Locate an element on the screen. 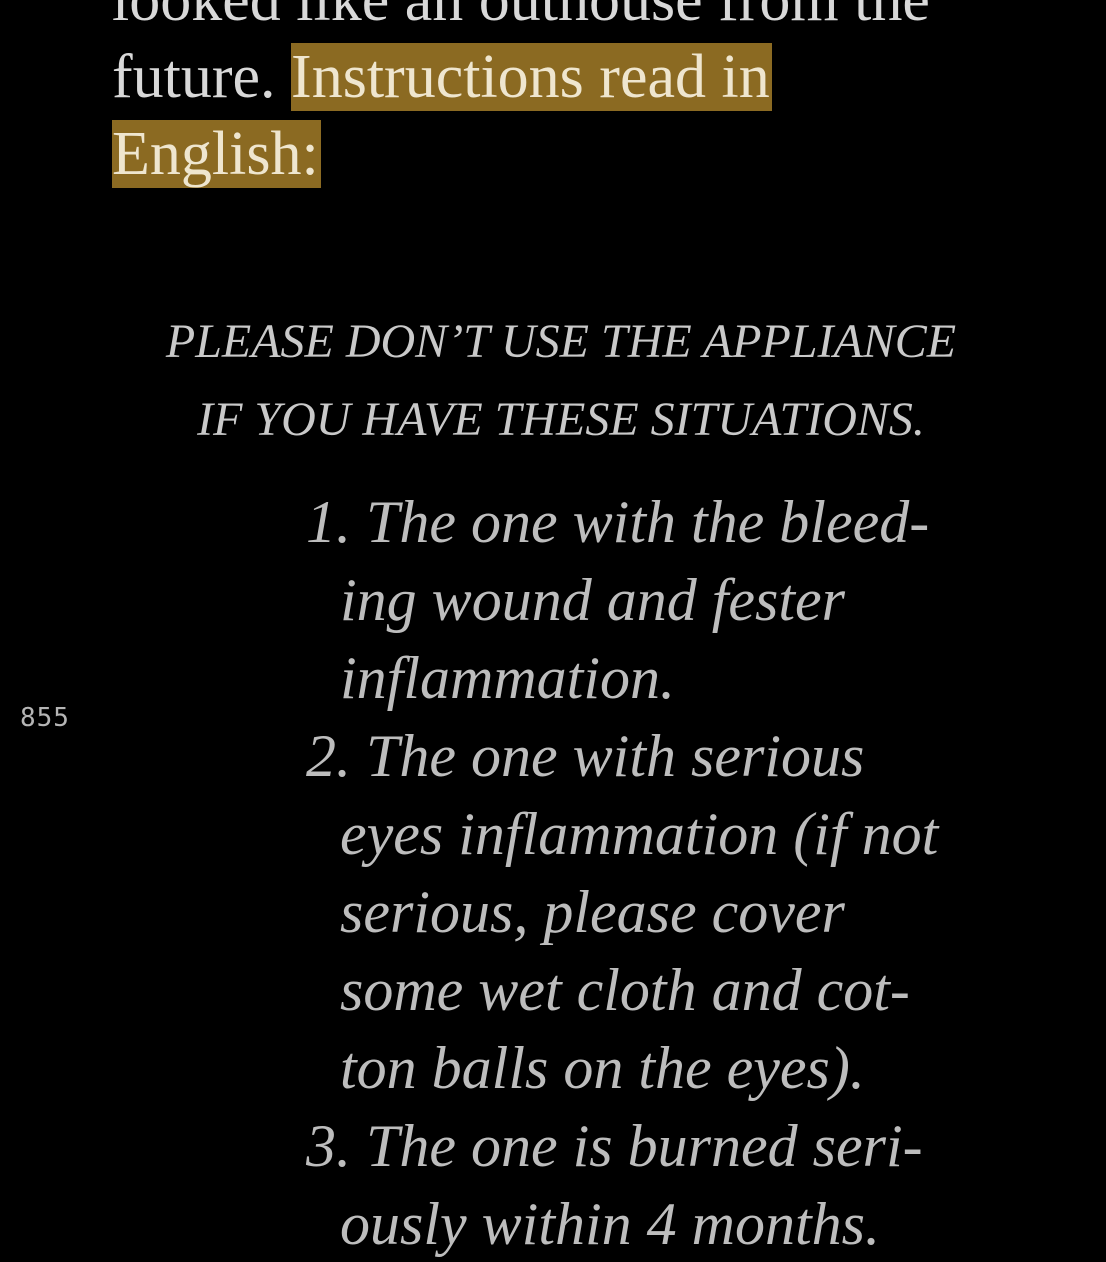 Image resolution: width=1106 pixels, height=1262 pixels. paragraph-line-partial: looked like an outhouse from the is located at coordinates (521, 17).